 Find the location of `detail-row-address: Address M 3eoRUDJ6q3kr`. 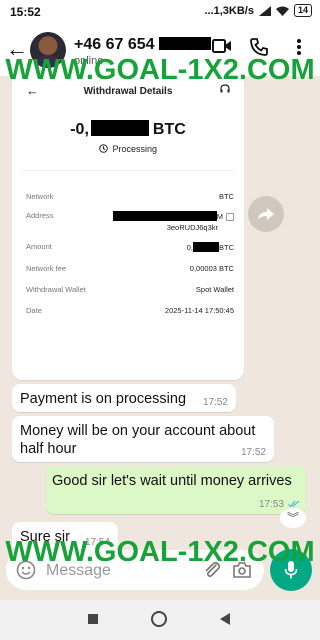

detail-row-address: Address M 3eoRUDJ6q3kr is located at coordinates (130, 223).